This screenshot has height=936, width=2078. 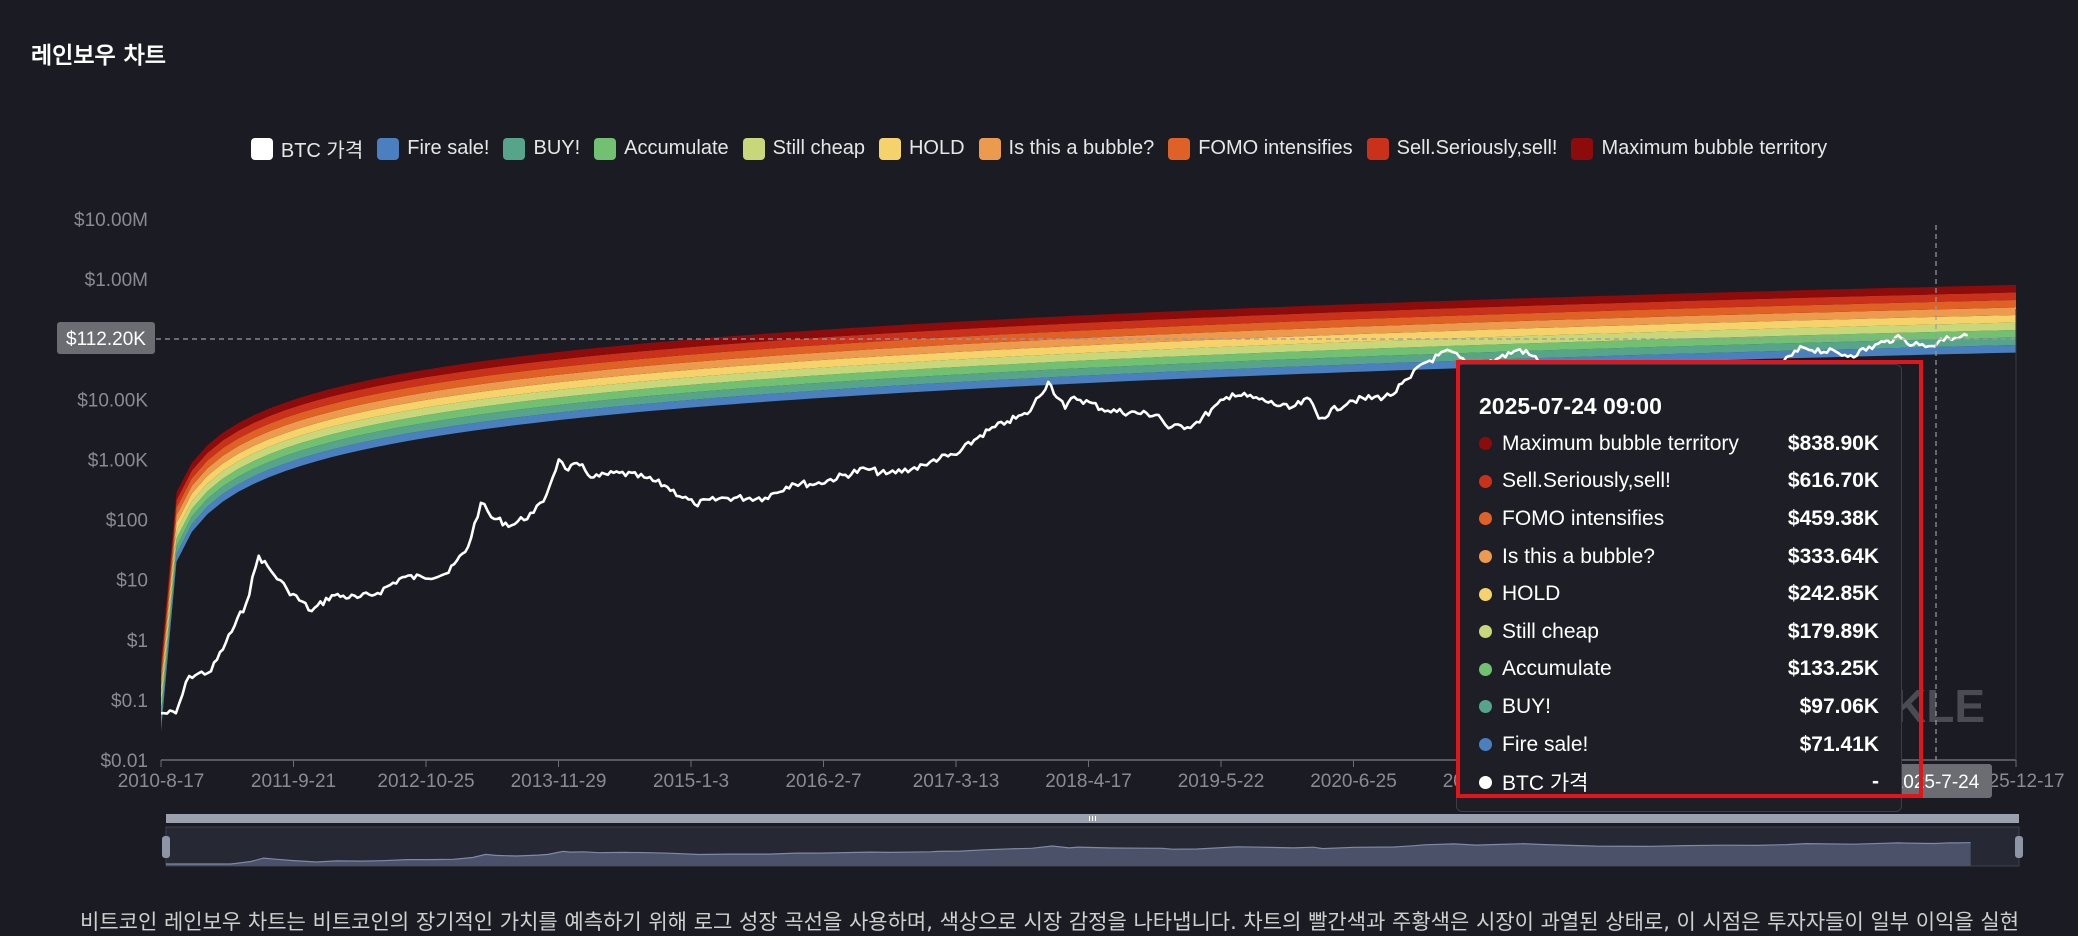 What do you see at coordinates (1833, 631) in the screenshot?
I see `tooltip-row-value: $179.89K` at bounding box center [1833, 631].